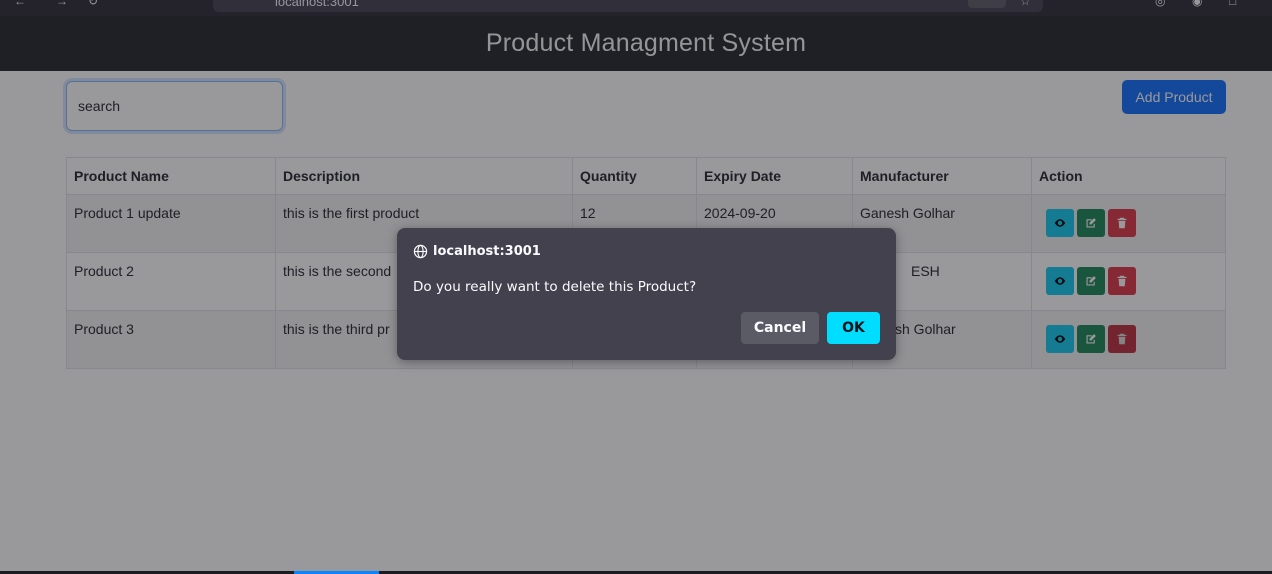  I want to click on globe-icon, so click(420, 251).